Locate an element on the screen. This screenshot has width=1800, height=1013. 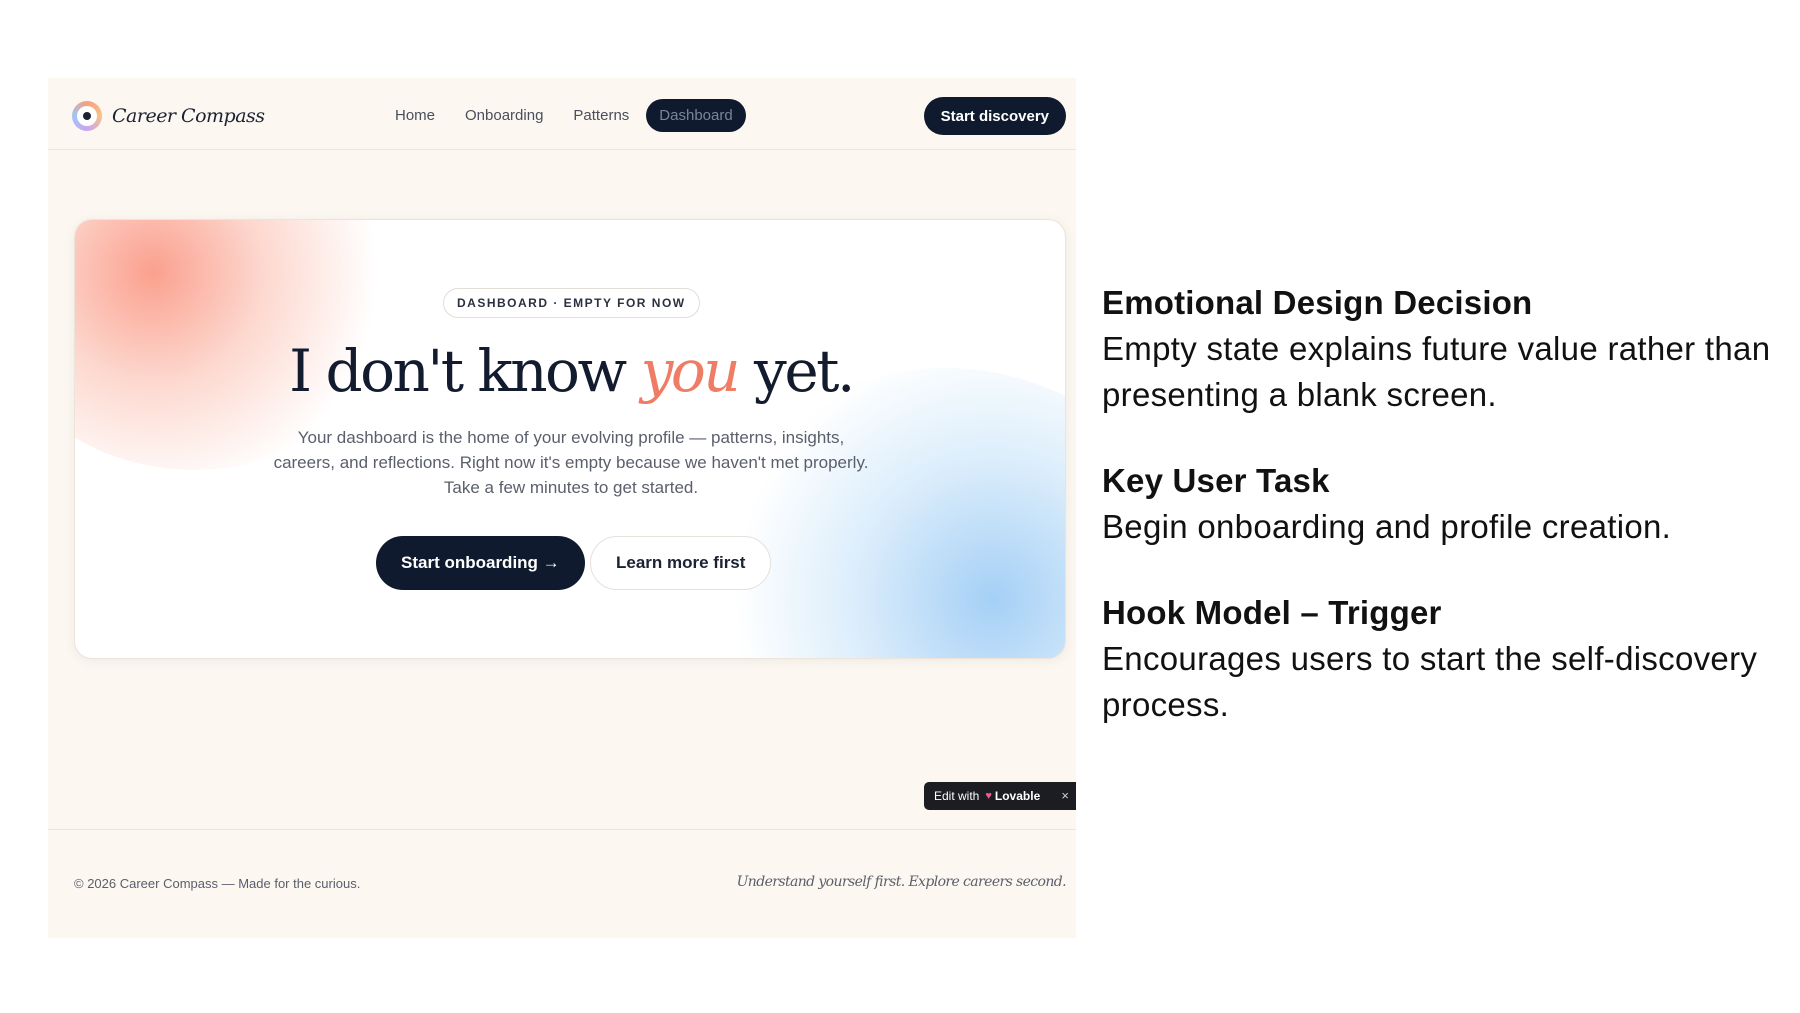
blue-gradient-blob is located at coordinates (885, 513).